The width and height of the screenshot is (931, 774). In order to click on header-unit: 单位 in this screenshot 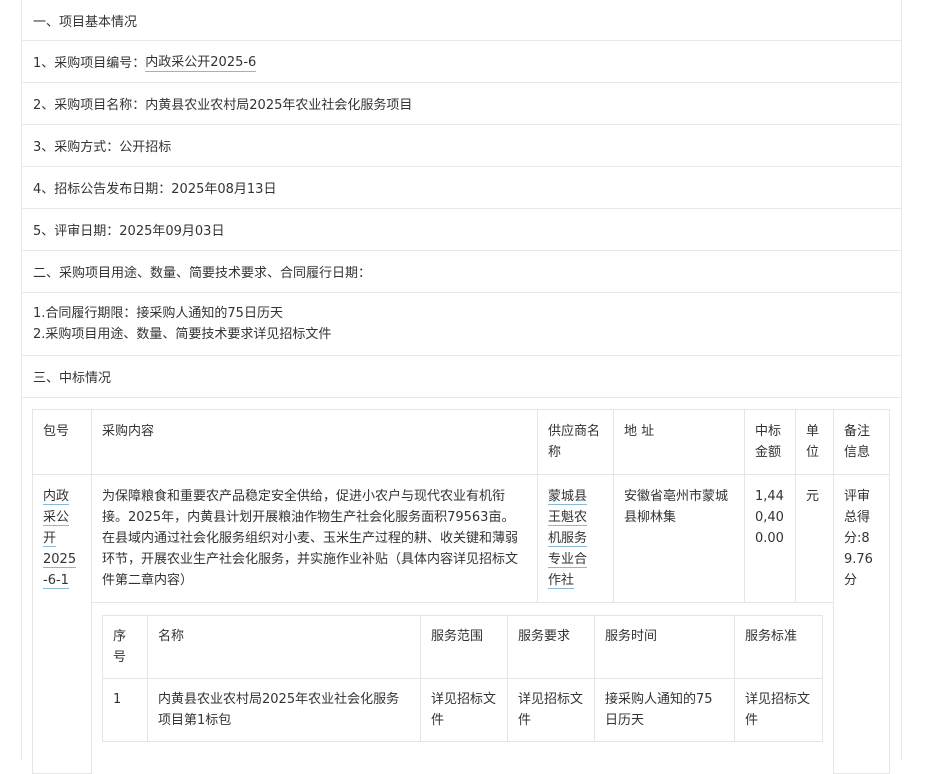, I will do `click(814, 442)`.